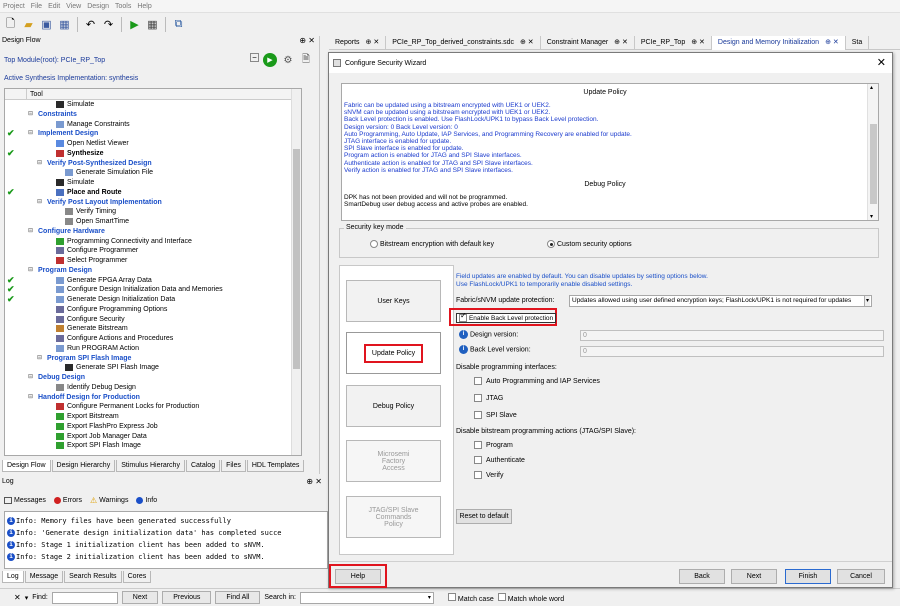  What do you see at coordinates (506, 317) in the screenshot?
I see `enable-back-level-checkbox: Enable Back Level protection` at bounding box center [506, 317].